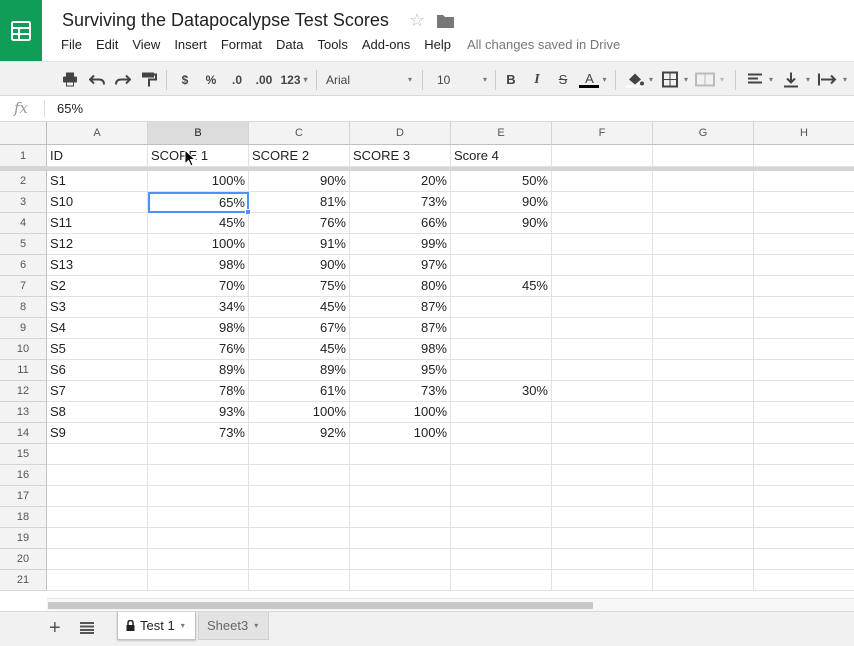 Image resolution: width=854 pixels, height=646 pixels. I want to click on row-header: 10, so click(23, 349).